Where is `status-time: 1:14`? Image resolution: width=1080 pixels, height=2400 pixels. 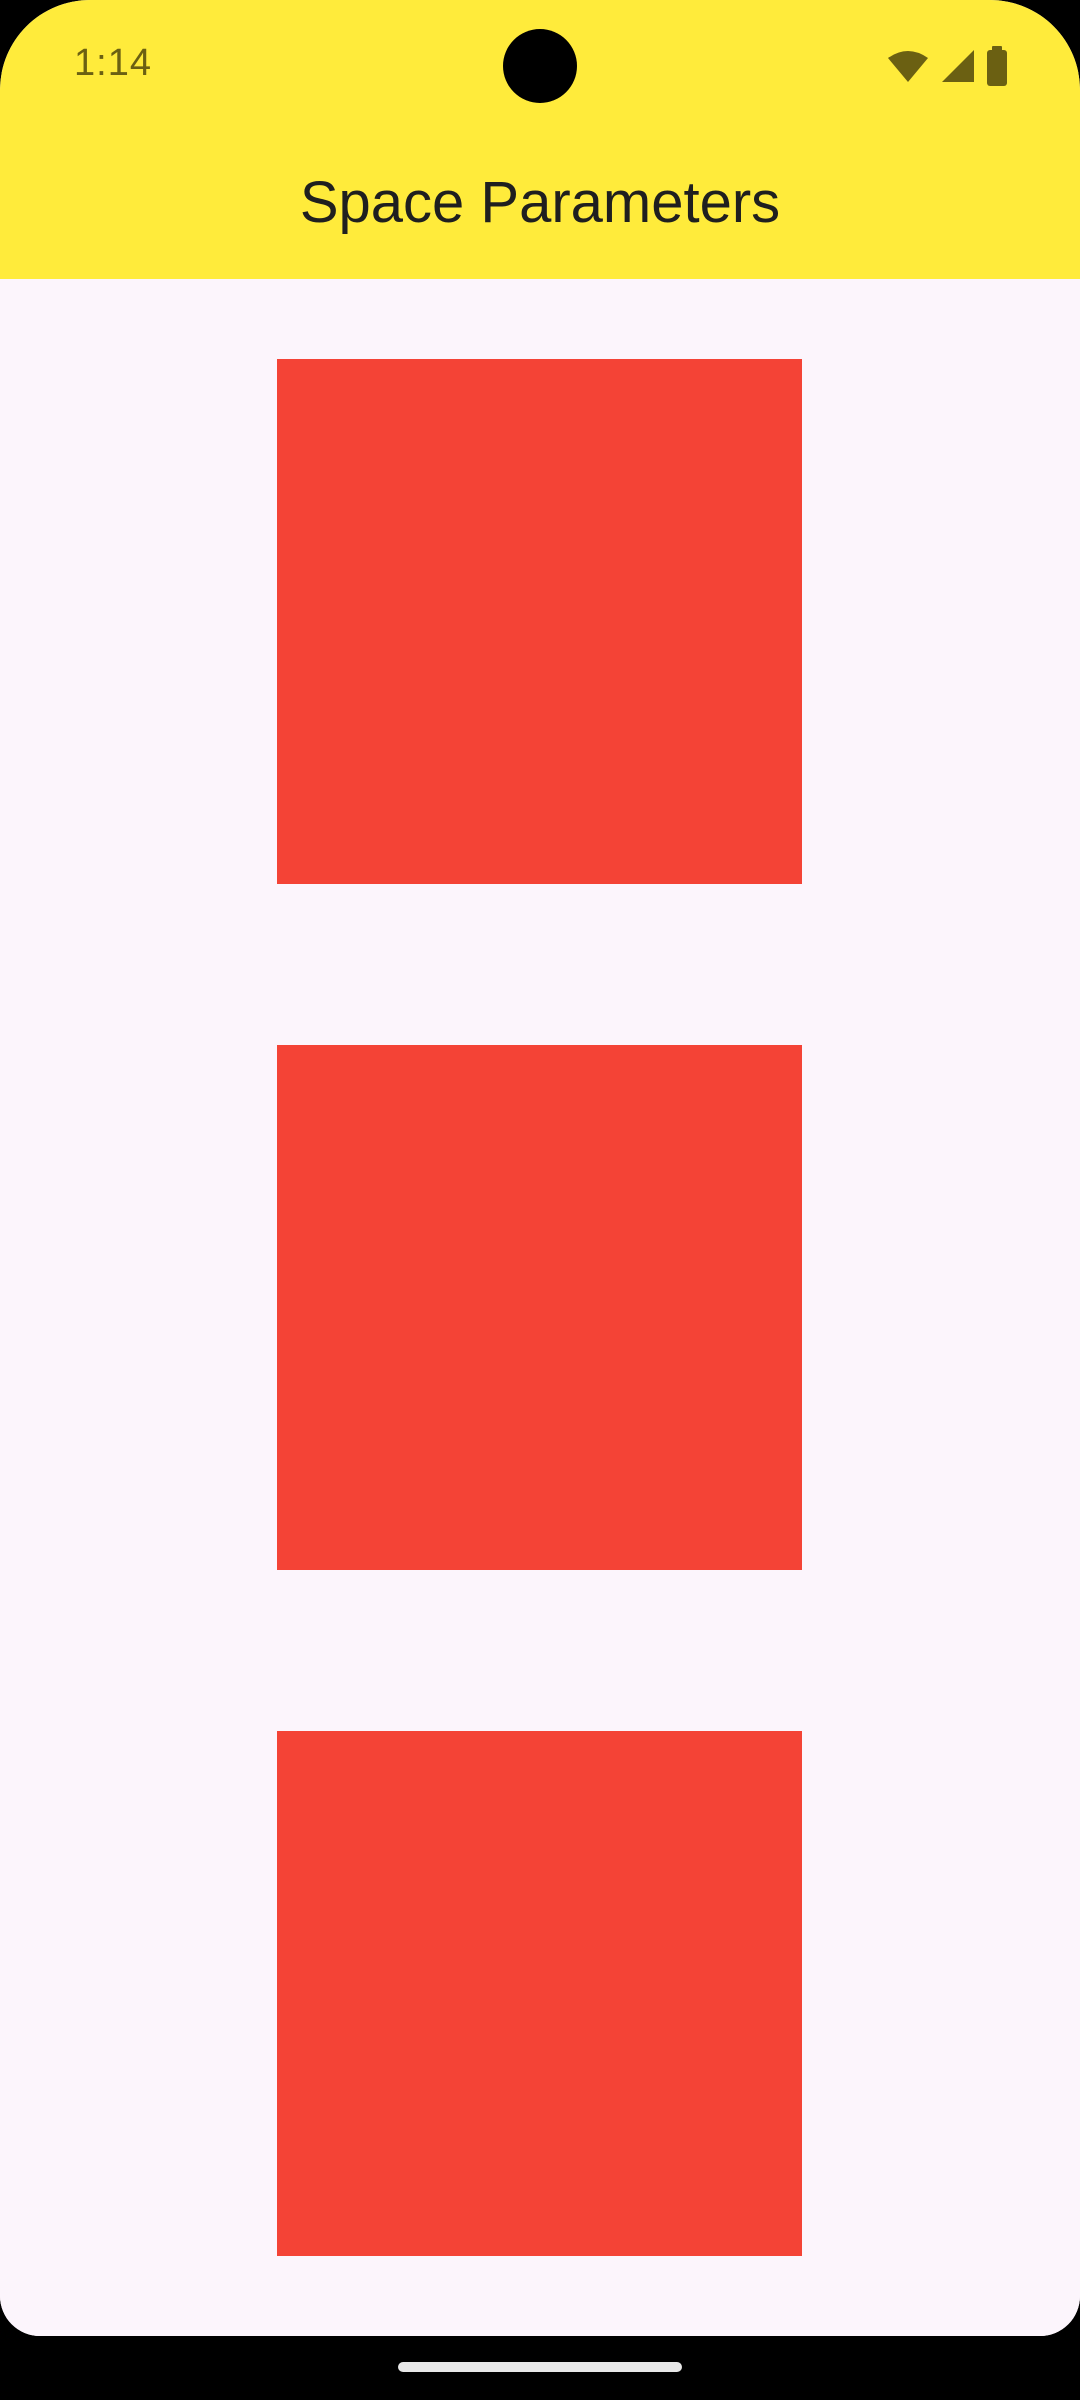
status-time: 1:14 is located at coordinates (113, 63).